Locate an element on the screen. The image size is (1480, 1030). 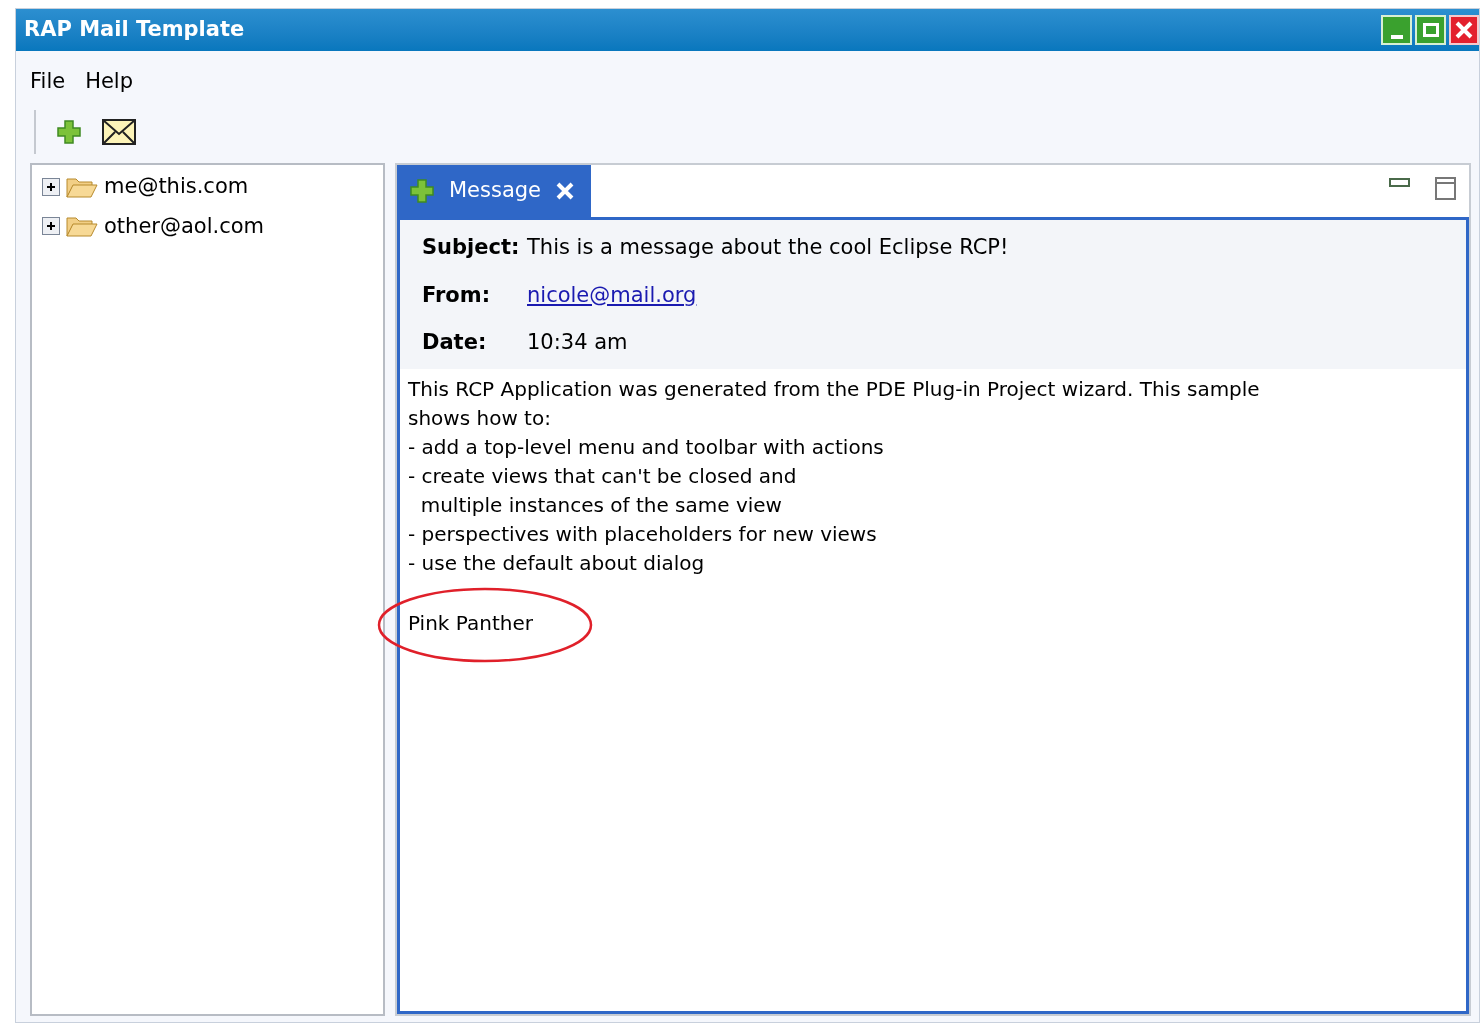
window-title: RAP Mail Template is located at coordinates (134, 30).